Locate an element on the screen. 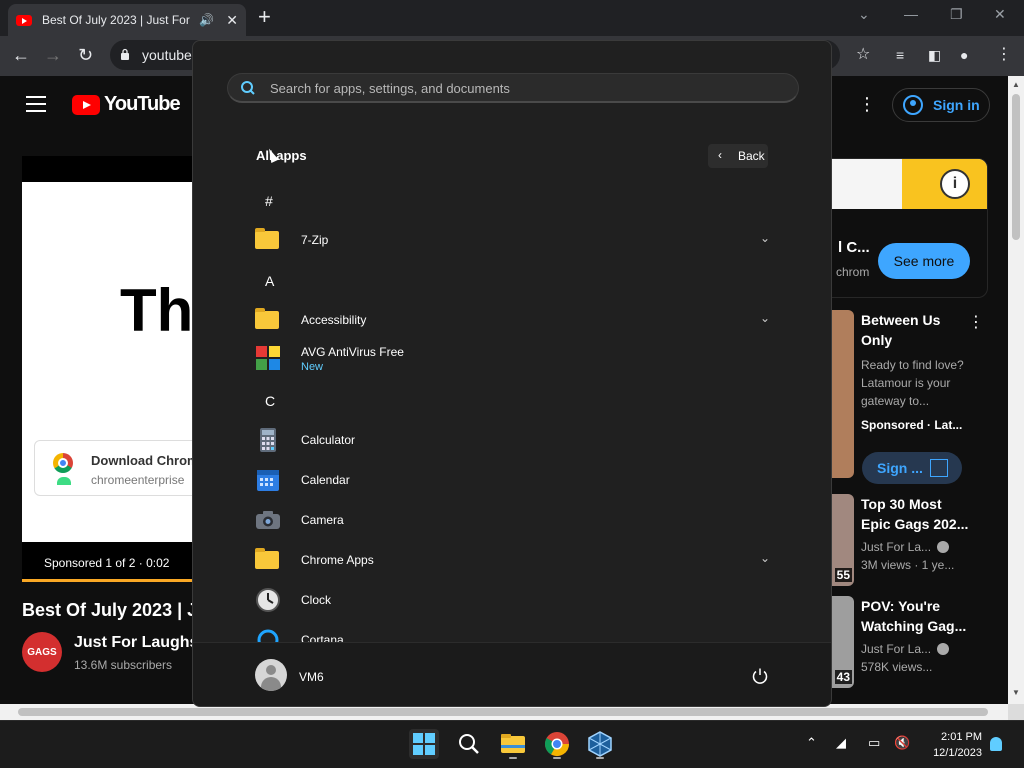 The width and height of the screenshot is (1024, 768). chrome-taskbar-button is located at coordinates (557, 744).